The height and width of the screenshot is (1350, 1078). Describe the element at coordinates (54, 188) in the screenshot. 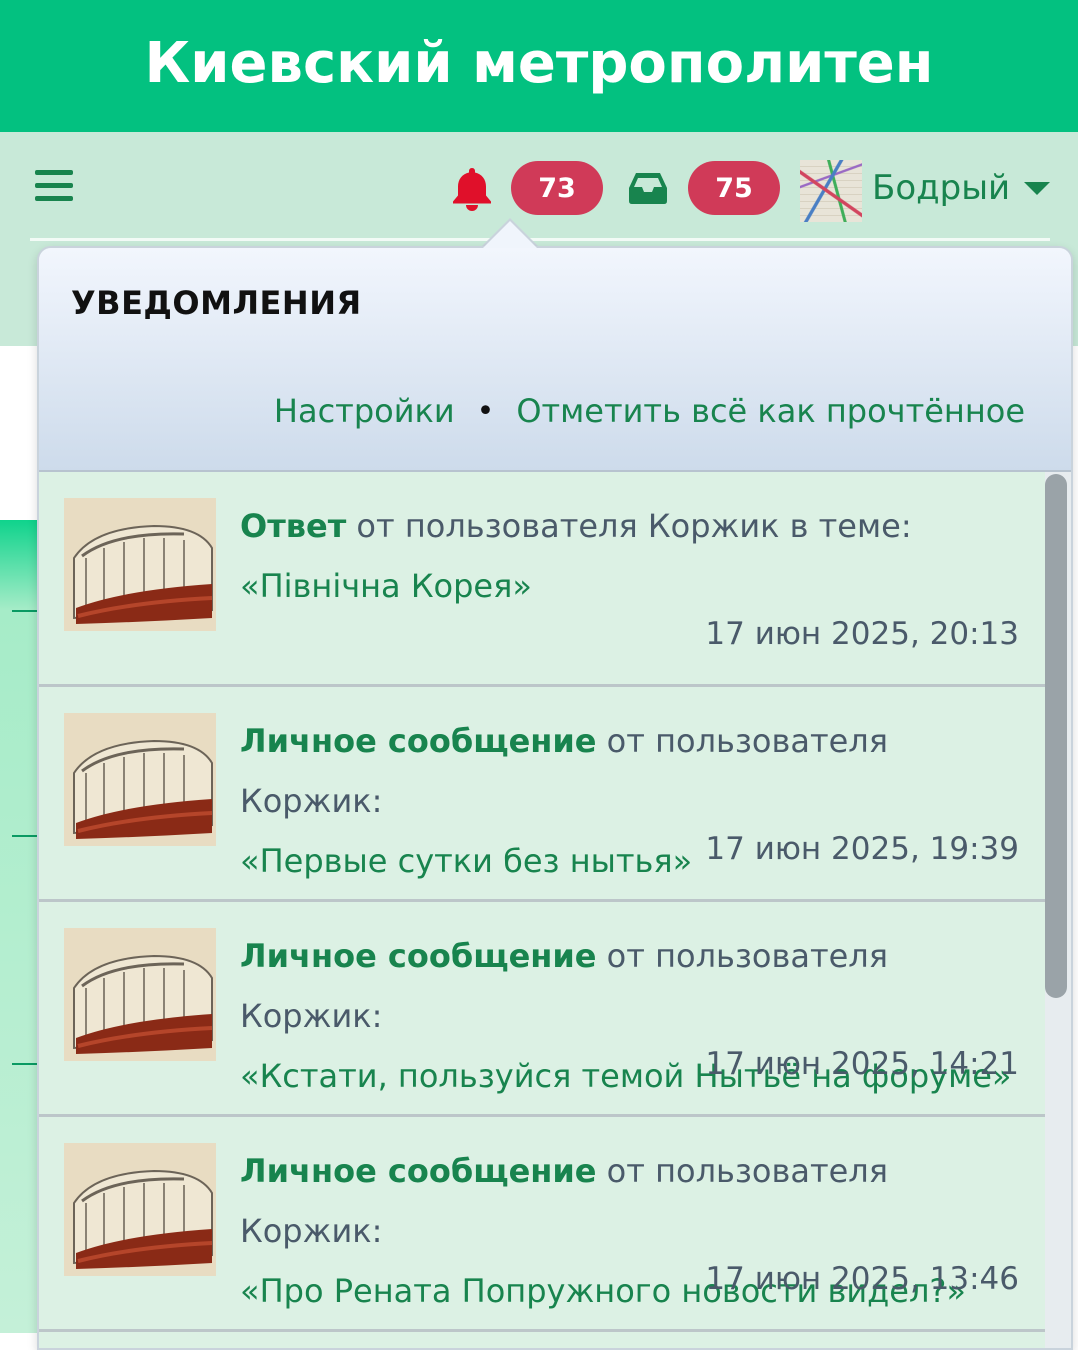

I see `menu-icon` at that location.